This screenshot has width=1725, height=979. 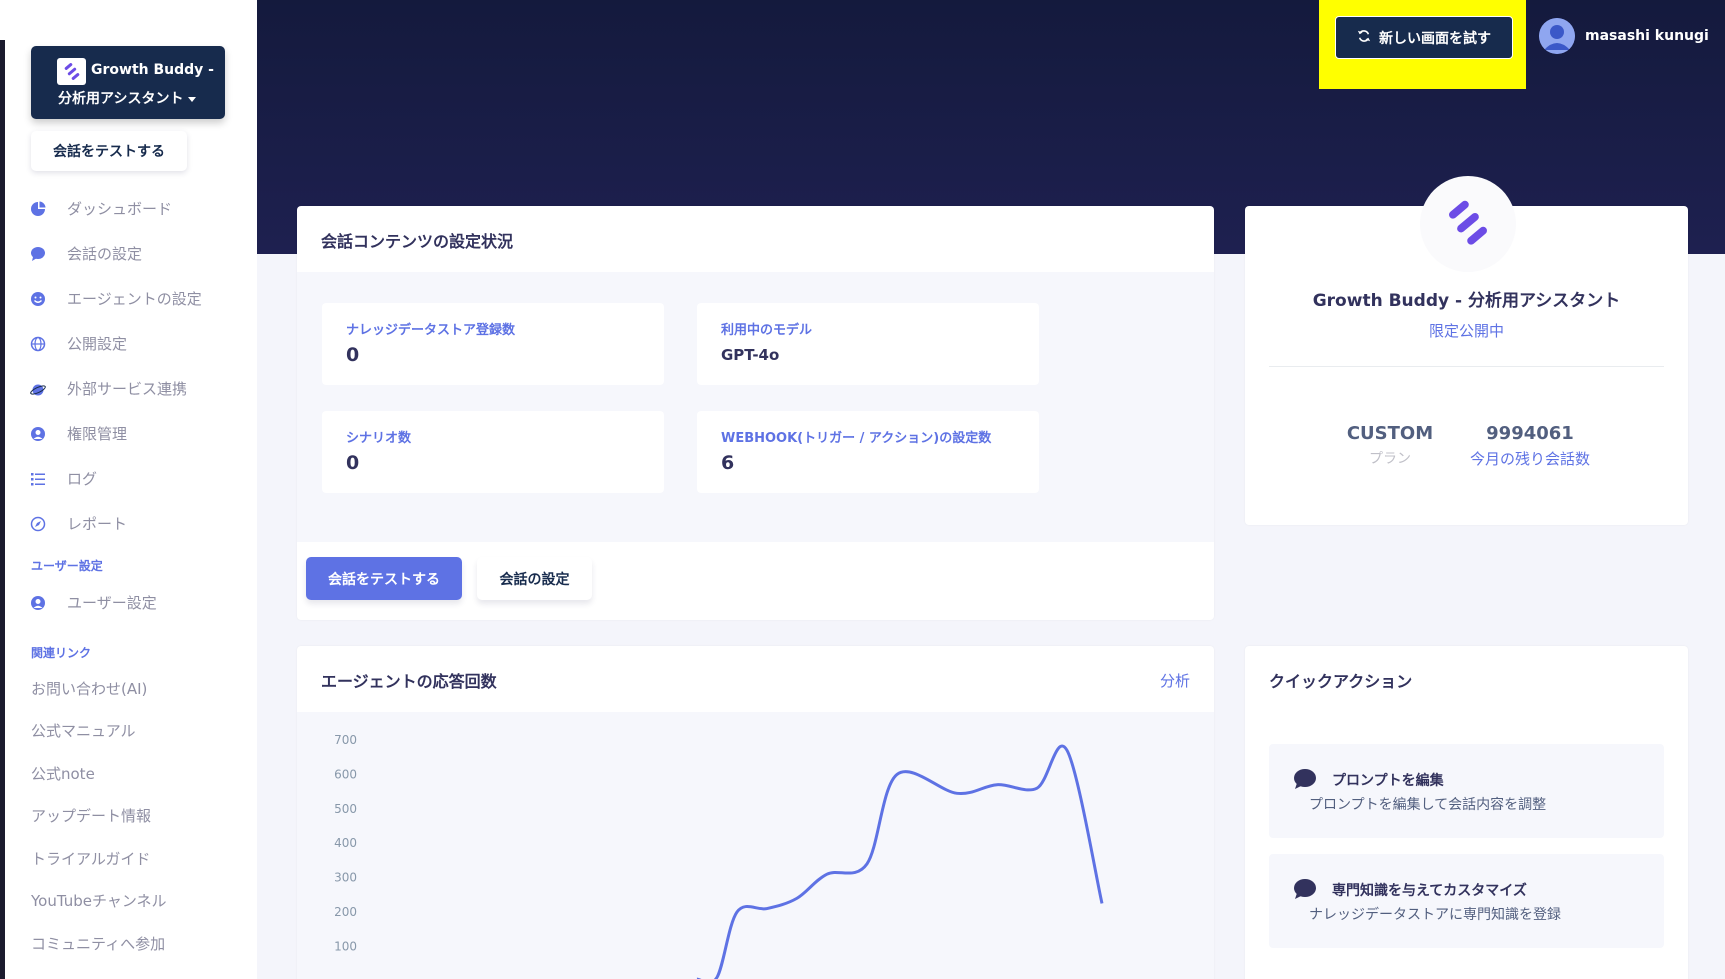 I want to click on remaining-label: 今月の残り会話数, so click(x=1529, y=459).